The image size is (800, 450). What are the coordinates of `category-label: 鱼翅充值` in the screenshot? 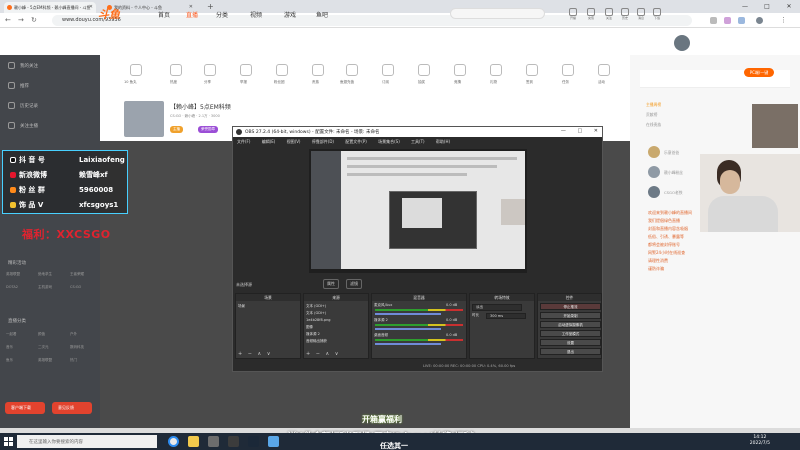 It's located at (347, 82).